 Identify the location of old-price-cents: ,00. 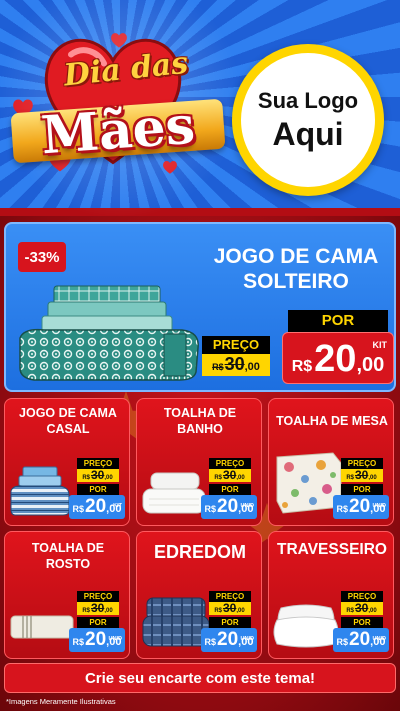
(252, 367).